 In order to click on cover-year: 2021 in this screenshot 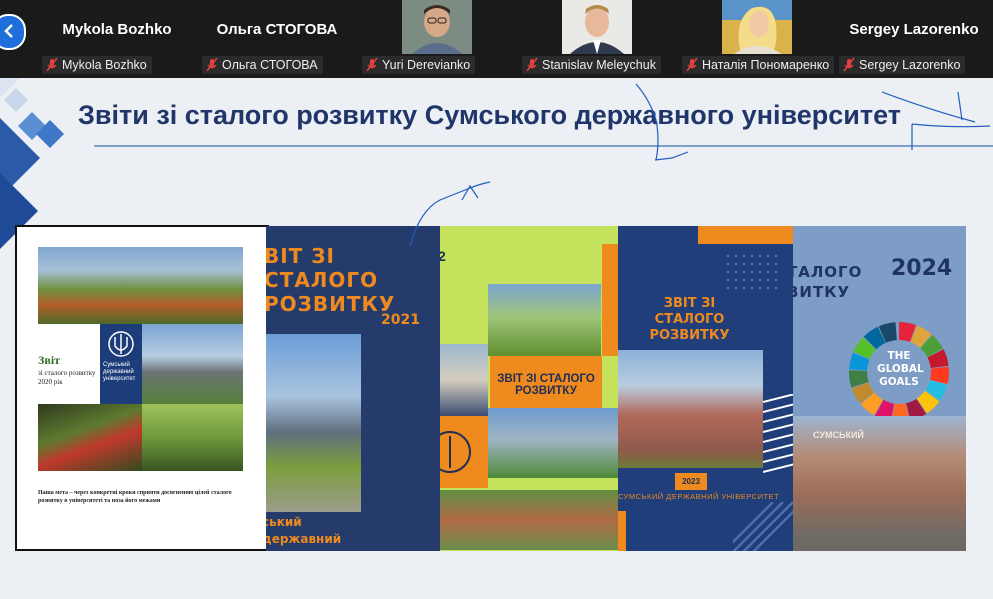, I will do `click(400, 320)`.